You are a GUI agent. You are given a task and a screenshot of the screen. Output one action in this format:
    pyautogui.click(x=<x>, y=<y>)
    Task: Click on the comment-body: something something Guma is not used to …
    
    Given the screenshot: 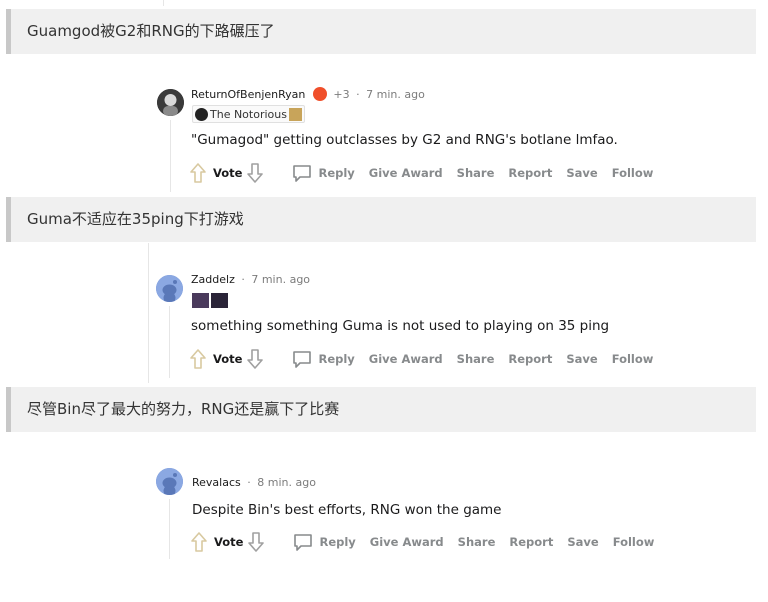 What is the action you would take?
    pyautogui.click(x=400, y=326)
    